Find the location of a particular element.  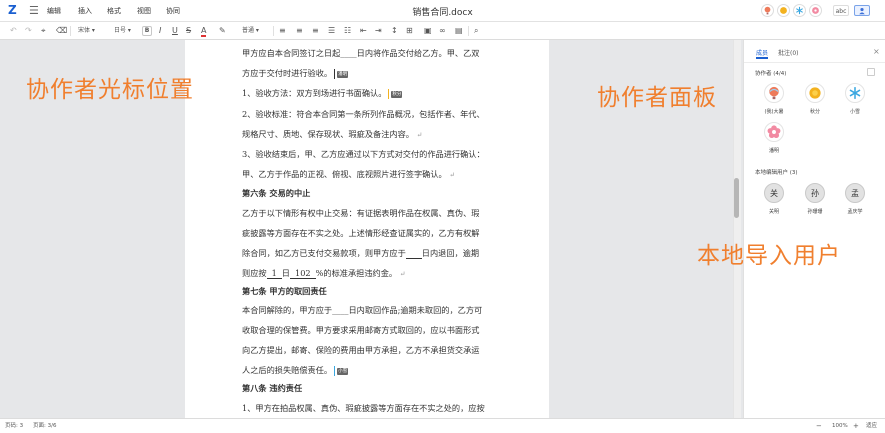

tab-members: 成员 is located at coordinates (762, 52).